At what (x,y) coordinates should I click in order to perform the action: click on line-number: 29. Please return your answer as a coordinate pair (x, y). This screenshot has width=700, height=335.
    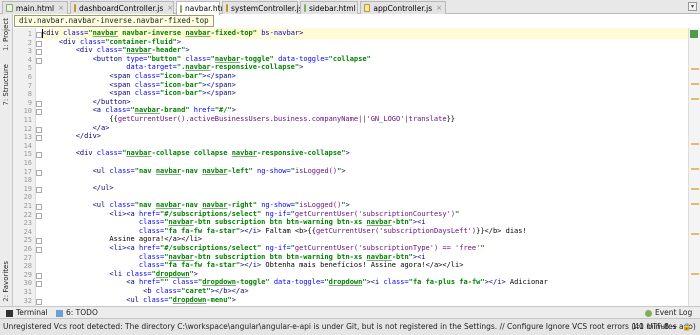
    Looking at the image, I should click on (27, 274).